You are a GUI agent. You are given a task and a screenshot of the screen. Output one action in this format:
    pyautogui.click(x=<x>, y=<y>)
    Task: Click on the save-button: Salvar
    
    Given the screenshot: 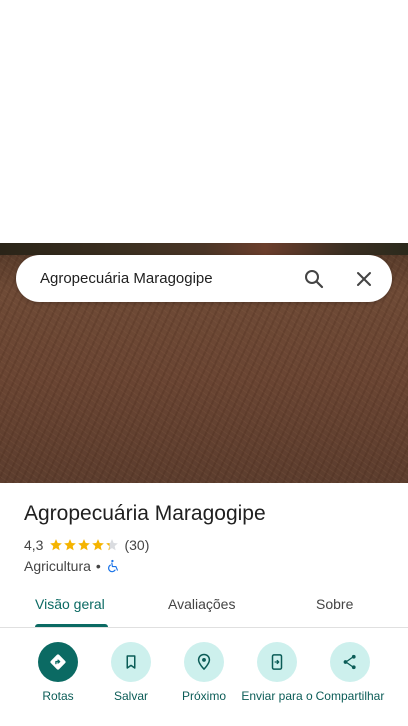 What is the action you would take?
    pyautogui.click(x=131, y=672)
    